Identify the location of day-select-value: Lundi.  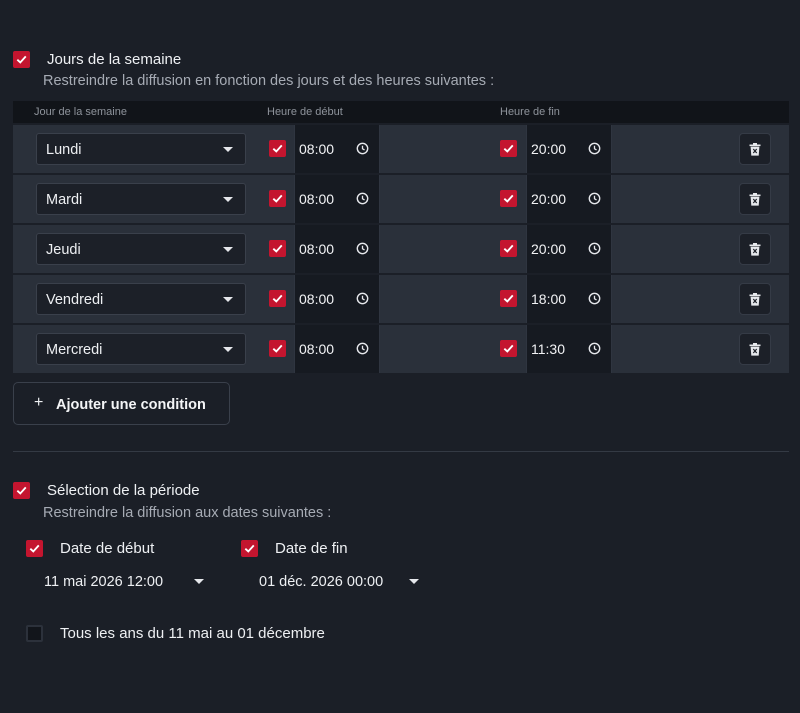
(64, 150).